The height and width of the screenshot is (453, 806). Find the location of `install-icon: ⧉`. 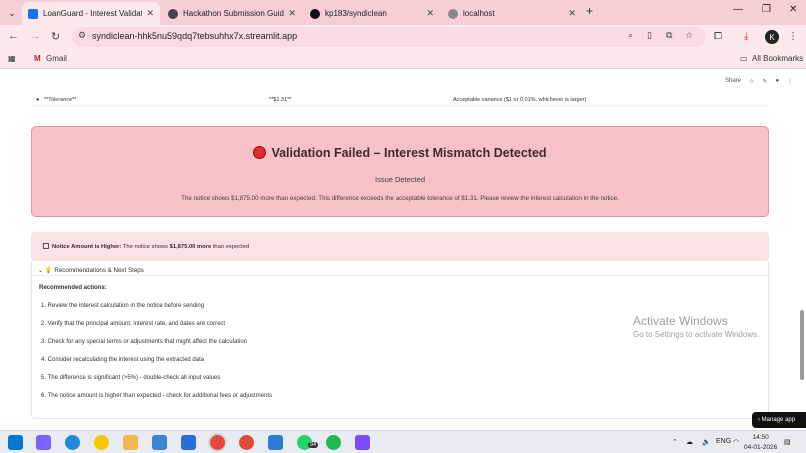

install-icon: ⧉ is located at coordinates (669, 35).